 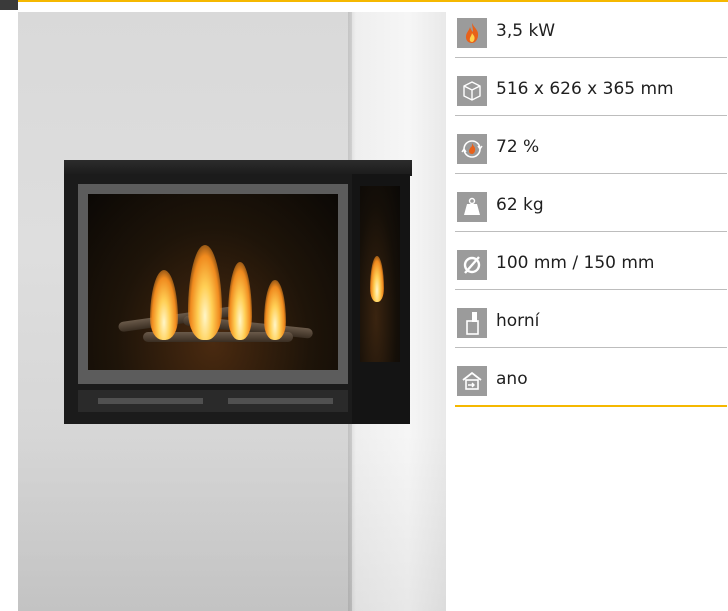 I want to click on spec-dimensions: 516 x 626 x 365 mm, so click(x=591, y=93).